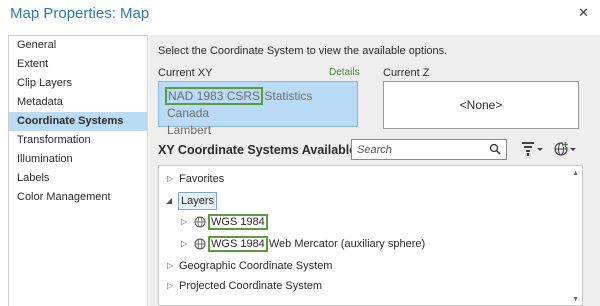 The image size is (600, 306). What do you see at coordinates (78, 178) in the screenshot?
I see `sidebar-item-labels: Labels` at bounding box center [78, 178].